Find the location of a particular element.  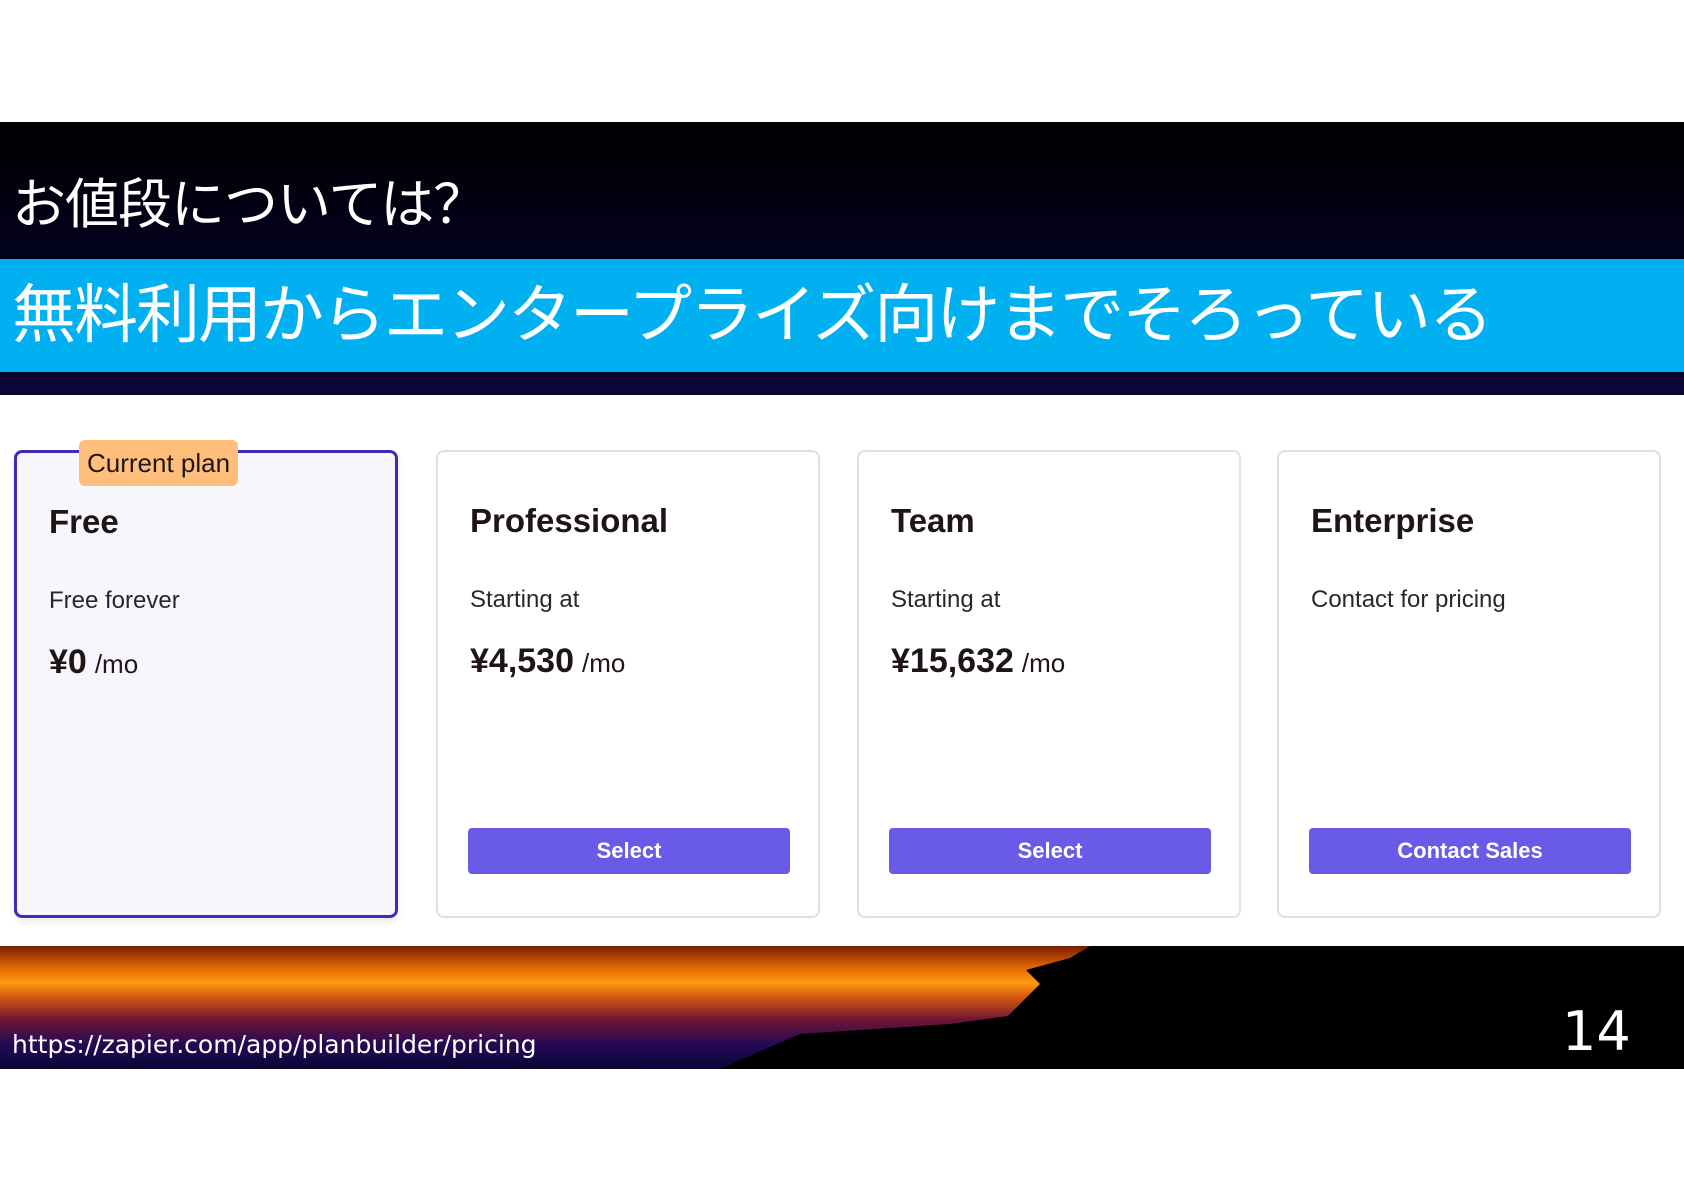

plan-price: ¥15,632 is located at coordinates (952, 661).